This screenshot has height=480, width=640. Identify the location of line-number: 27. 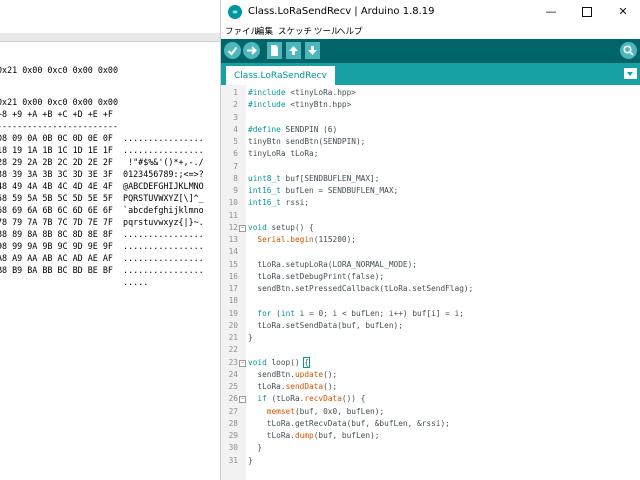
(233, 411).